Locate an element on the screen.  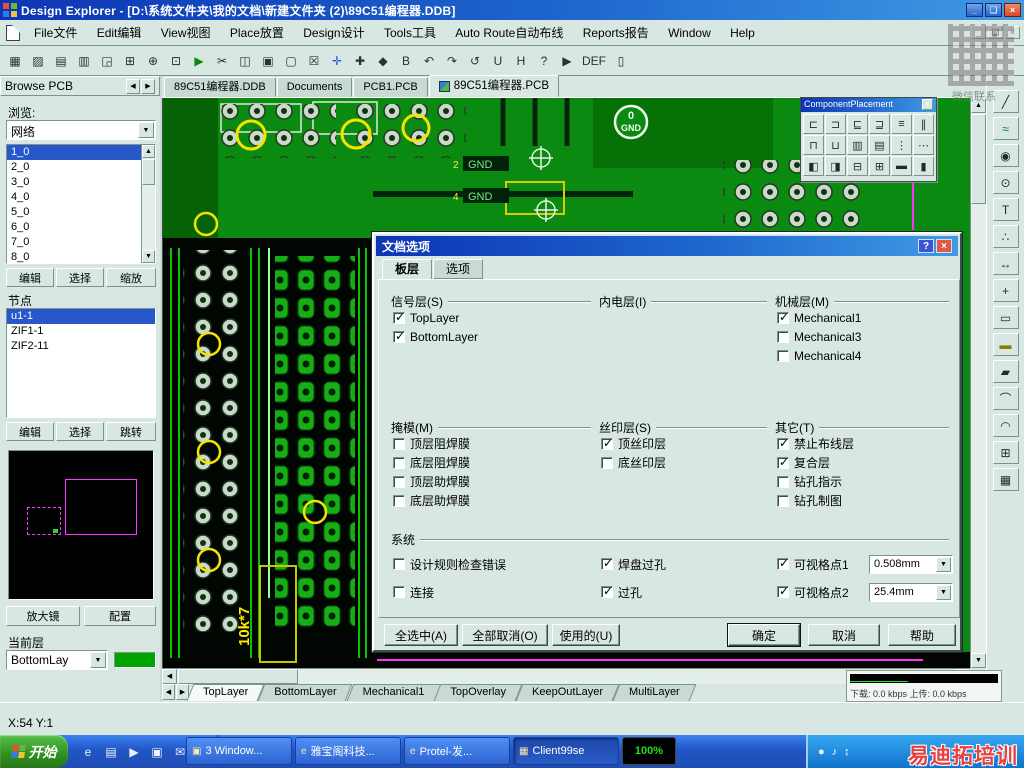
placement-align-button: ▥ is located at coordinates (857, 145).